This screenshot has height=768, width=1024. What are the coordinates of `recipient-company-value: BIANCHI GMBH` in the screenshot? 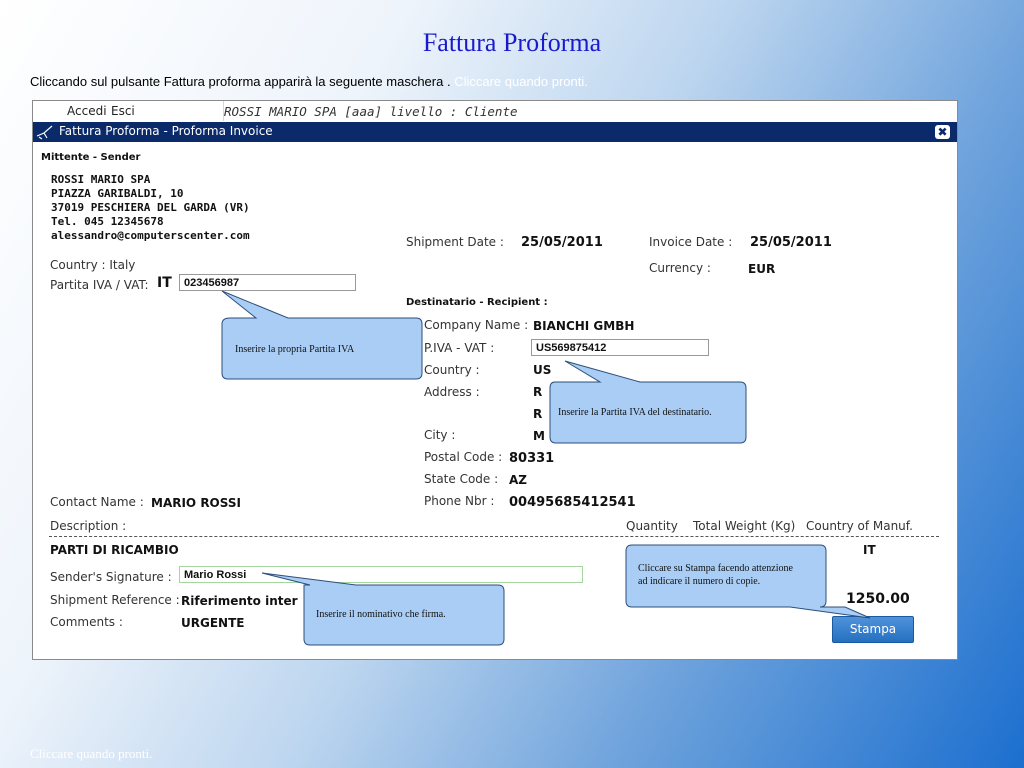 It's located at (584, 326).